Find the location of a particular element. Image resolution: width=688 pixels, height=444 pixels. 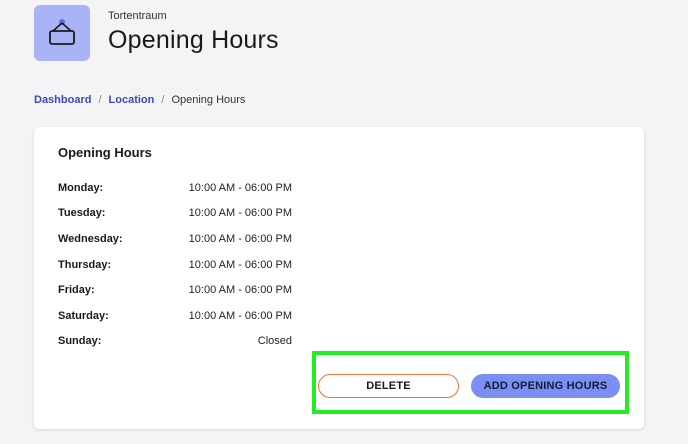

breadcrumb: Dashboard / Location / Opening Hours is located at coordinates (139, 100).